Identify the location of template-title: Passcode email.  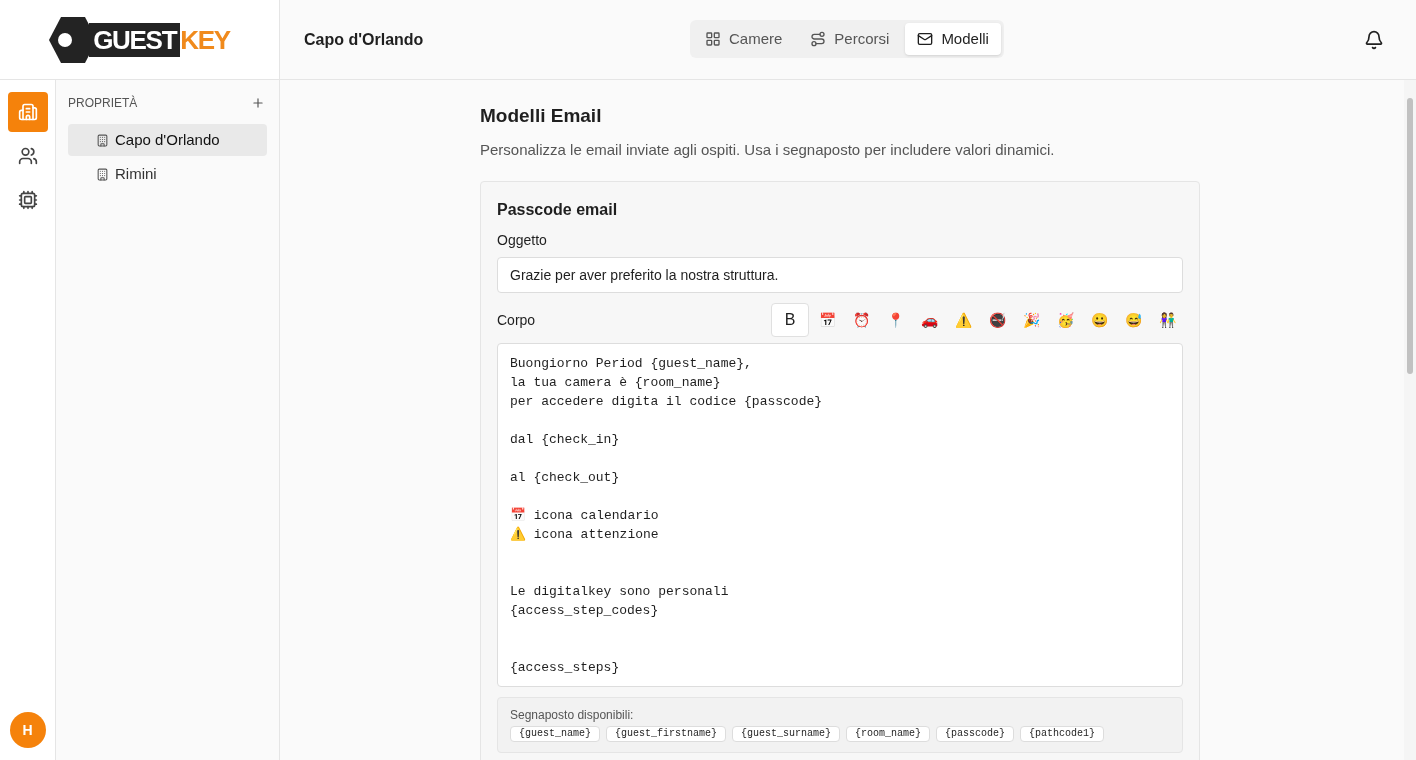
(558, 210).